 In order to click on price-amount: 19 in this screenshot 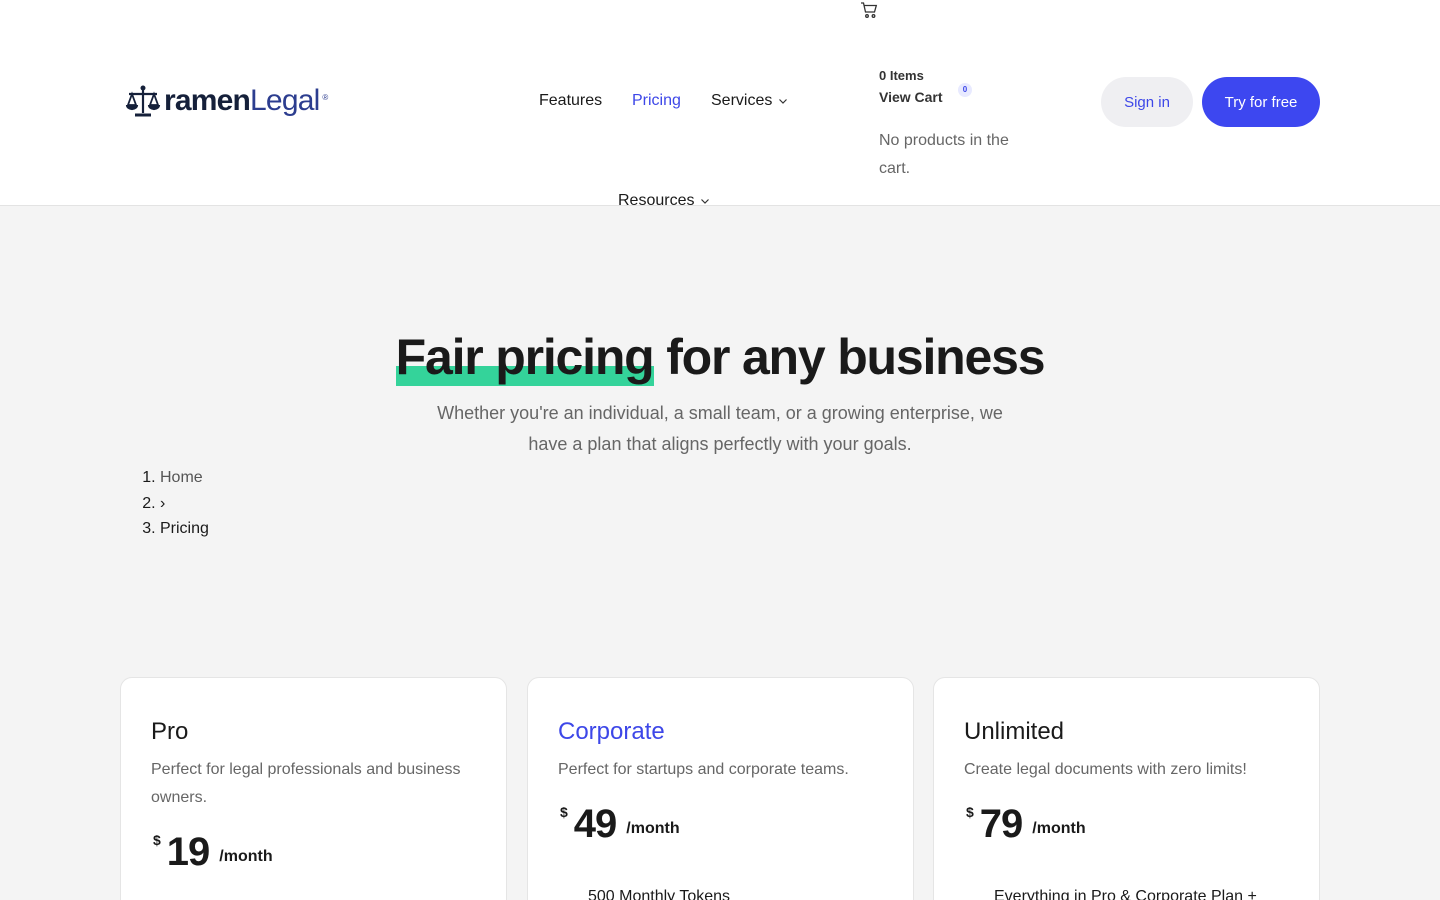, I will do `click(188, 852)`.